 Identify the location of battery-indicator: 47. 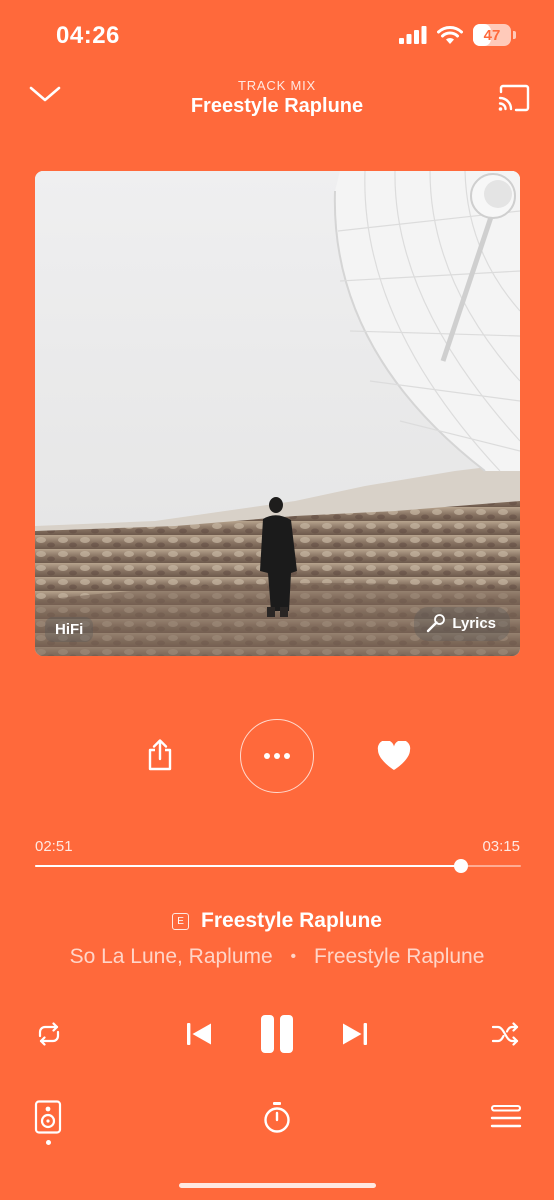
(492, 35).